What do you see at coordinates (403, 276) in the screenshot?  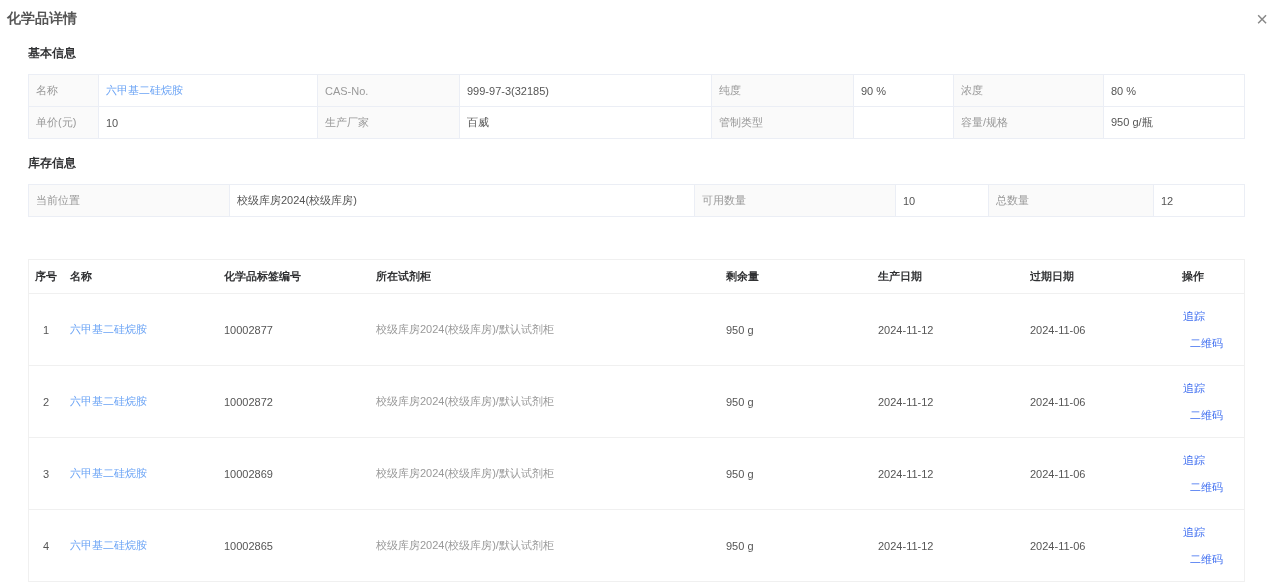 I see `column-header: 所在试剂柜` at bounding box center [403, 276].